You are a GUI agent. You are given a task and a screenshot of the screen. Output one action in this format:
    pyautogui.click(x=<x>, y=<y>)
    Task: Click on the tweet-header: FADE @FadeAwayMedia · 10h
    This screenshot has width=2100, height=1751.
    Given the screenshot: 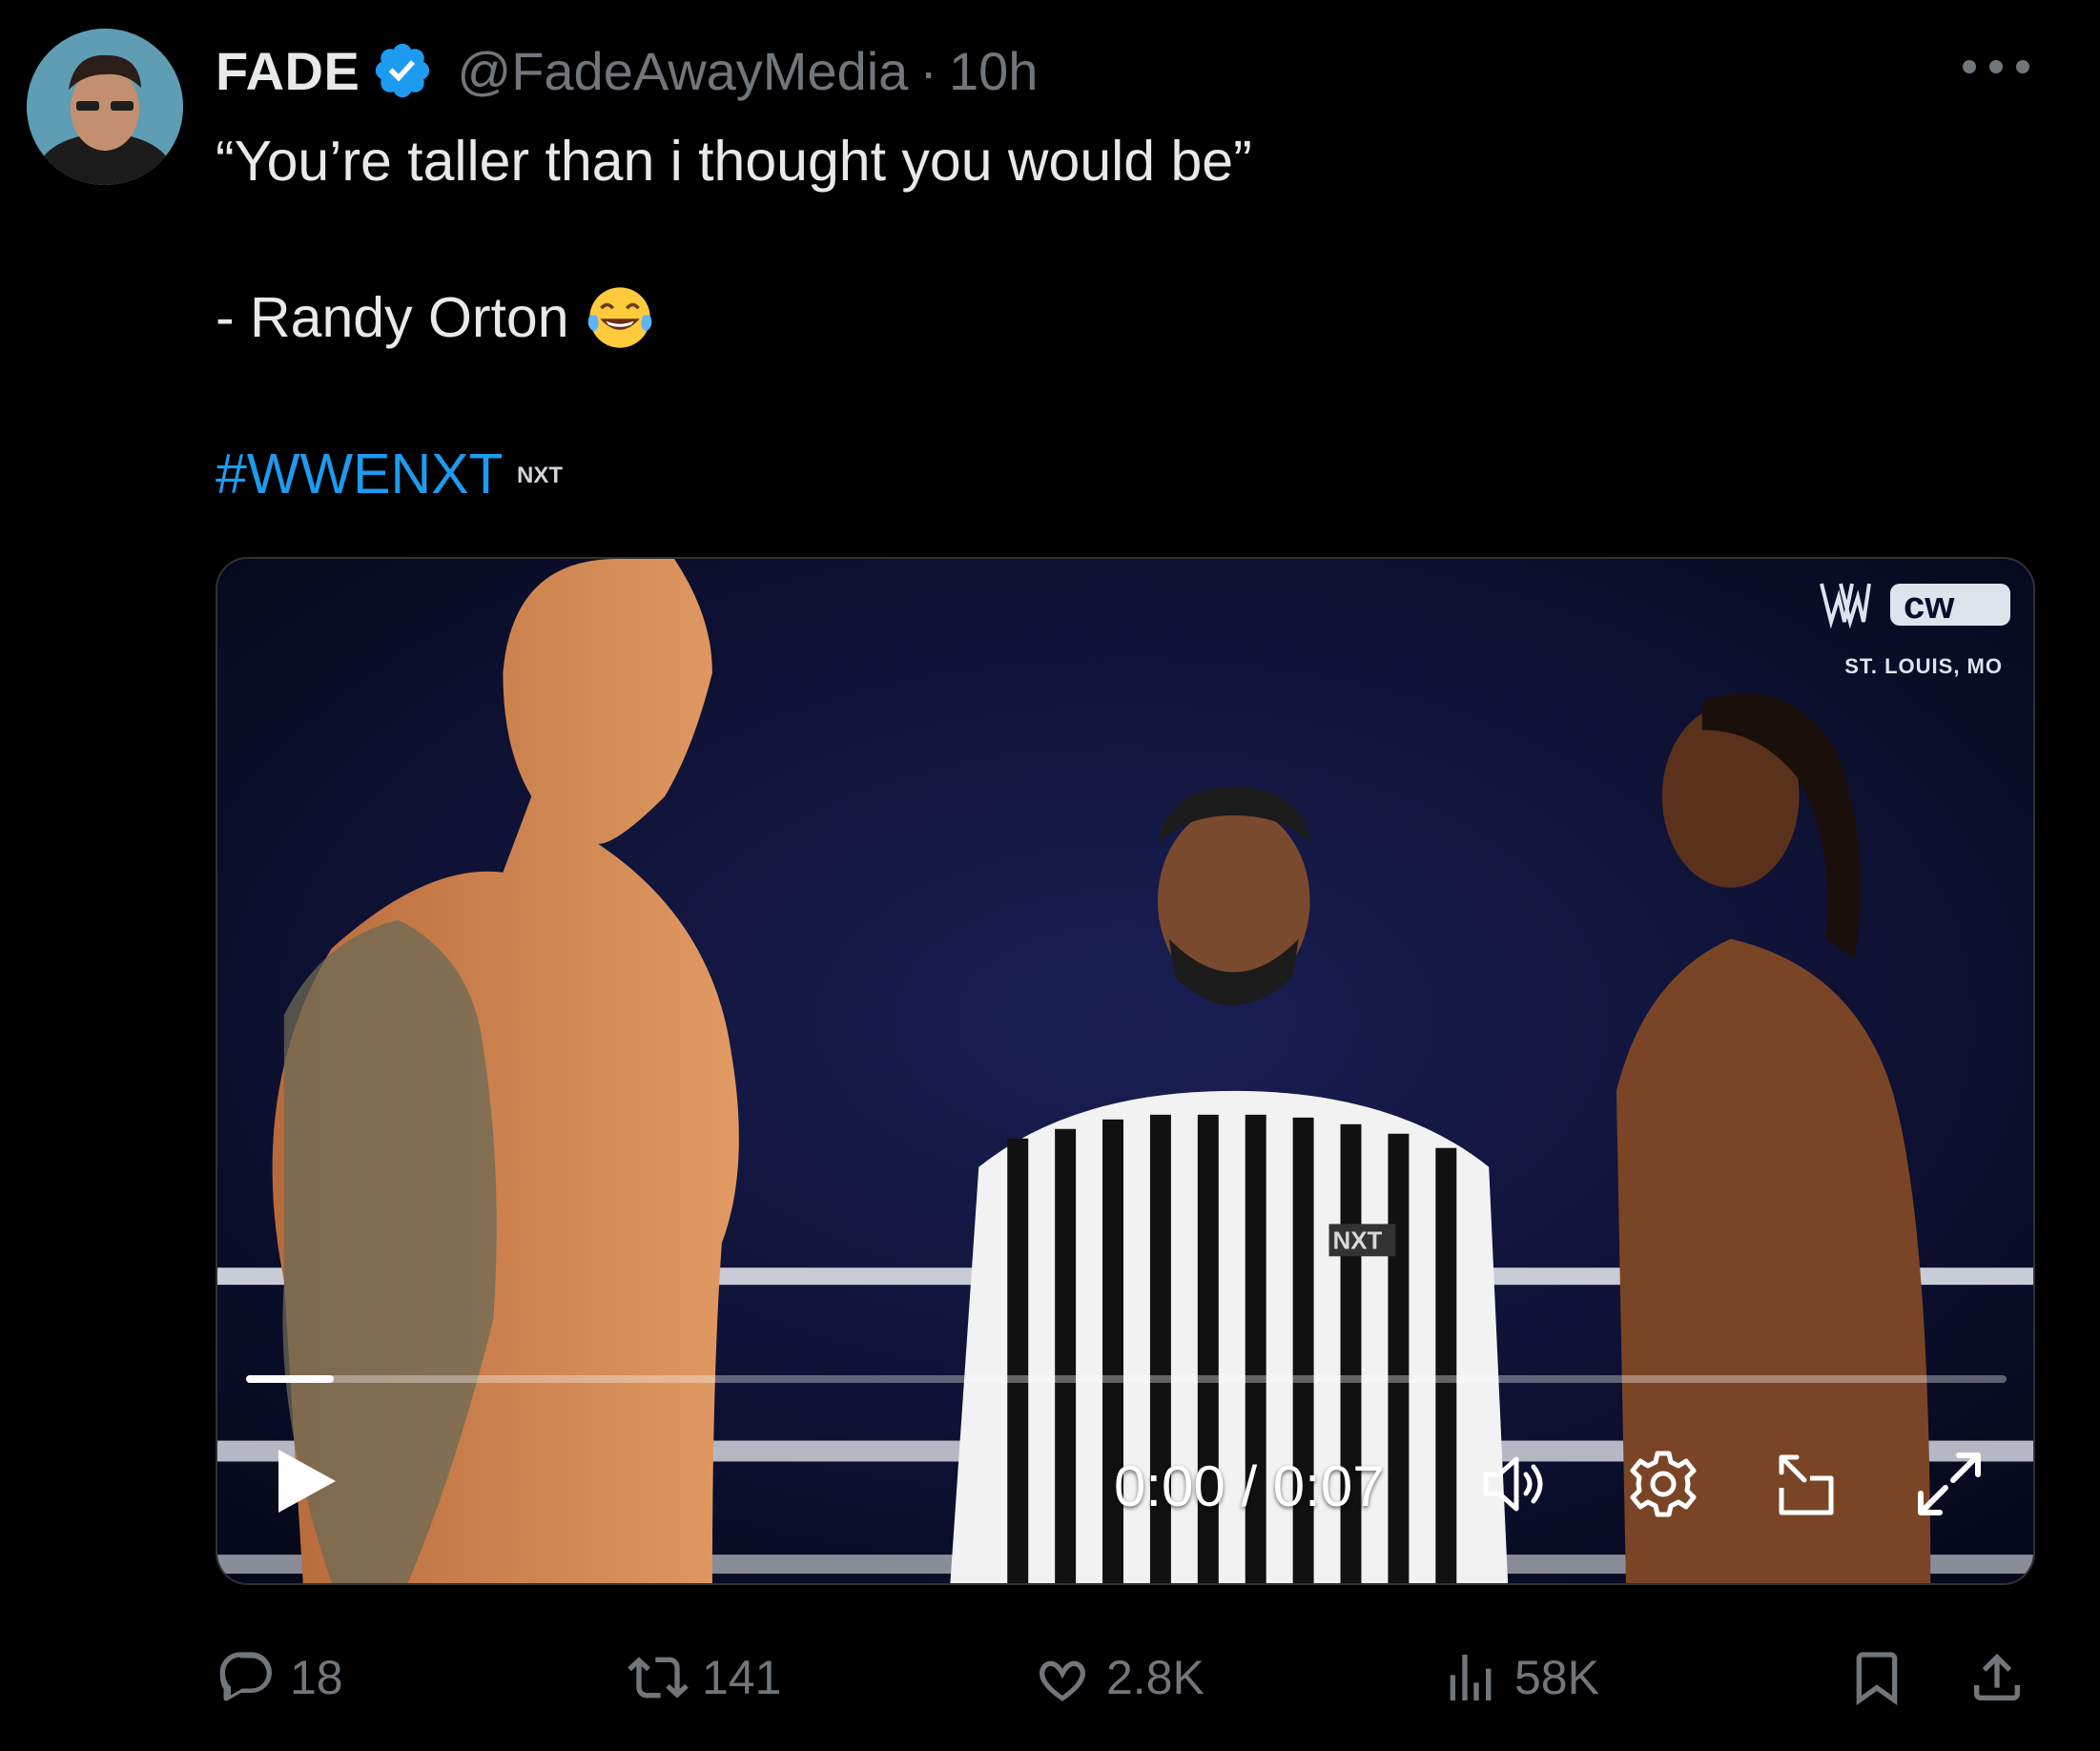 What is the action you would take?
    pyautogui.click(x=627, y=70)
    